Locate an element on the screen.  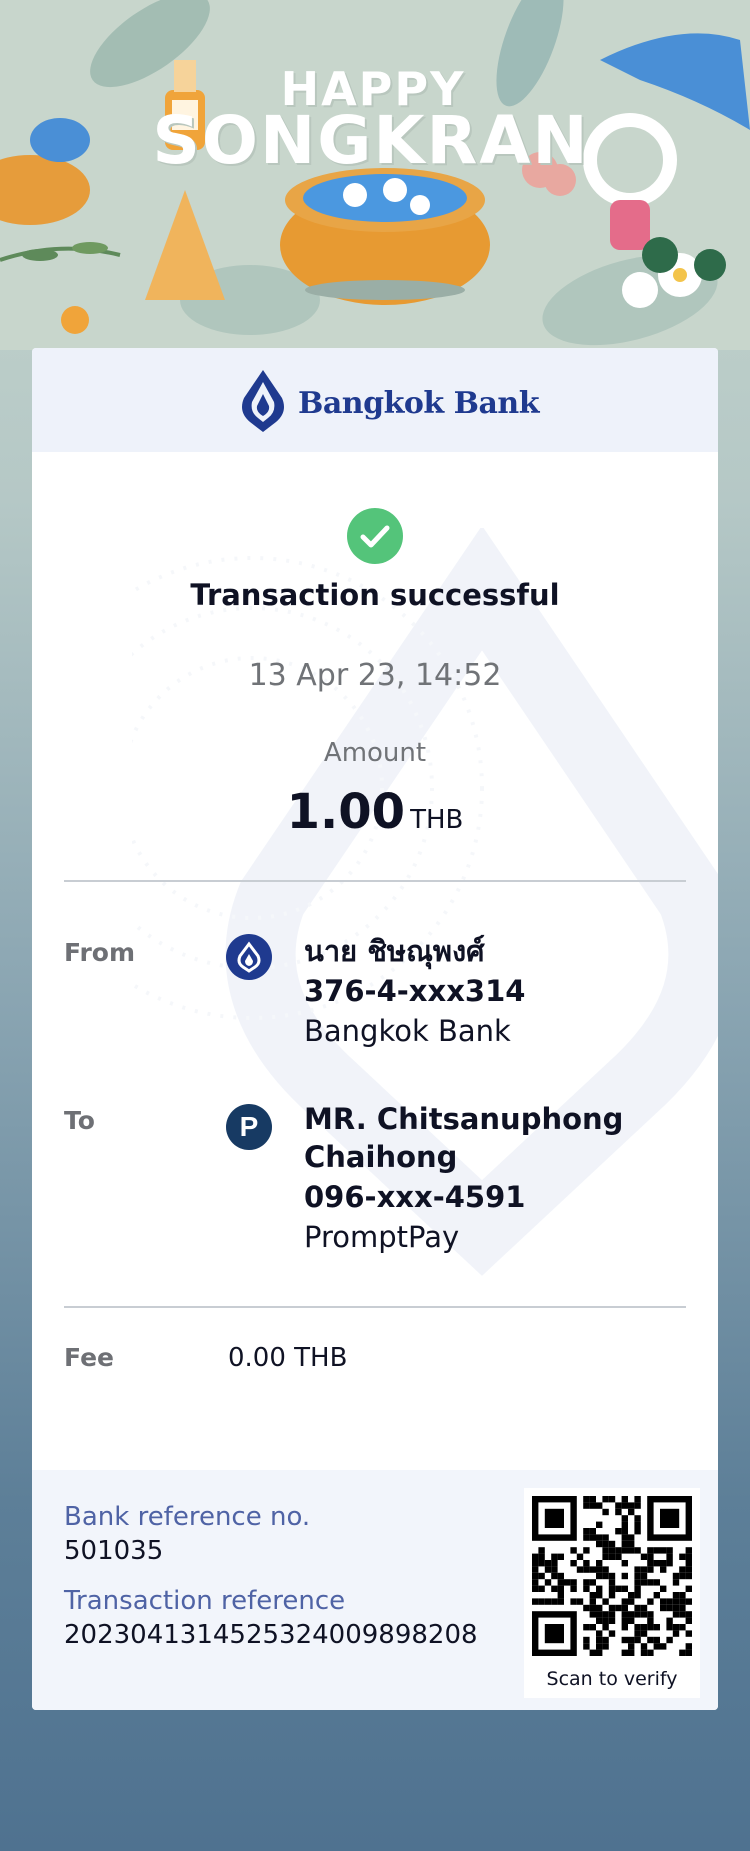
from-account: 376-4-xxx314 is located at coordinates (415, 991).